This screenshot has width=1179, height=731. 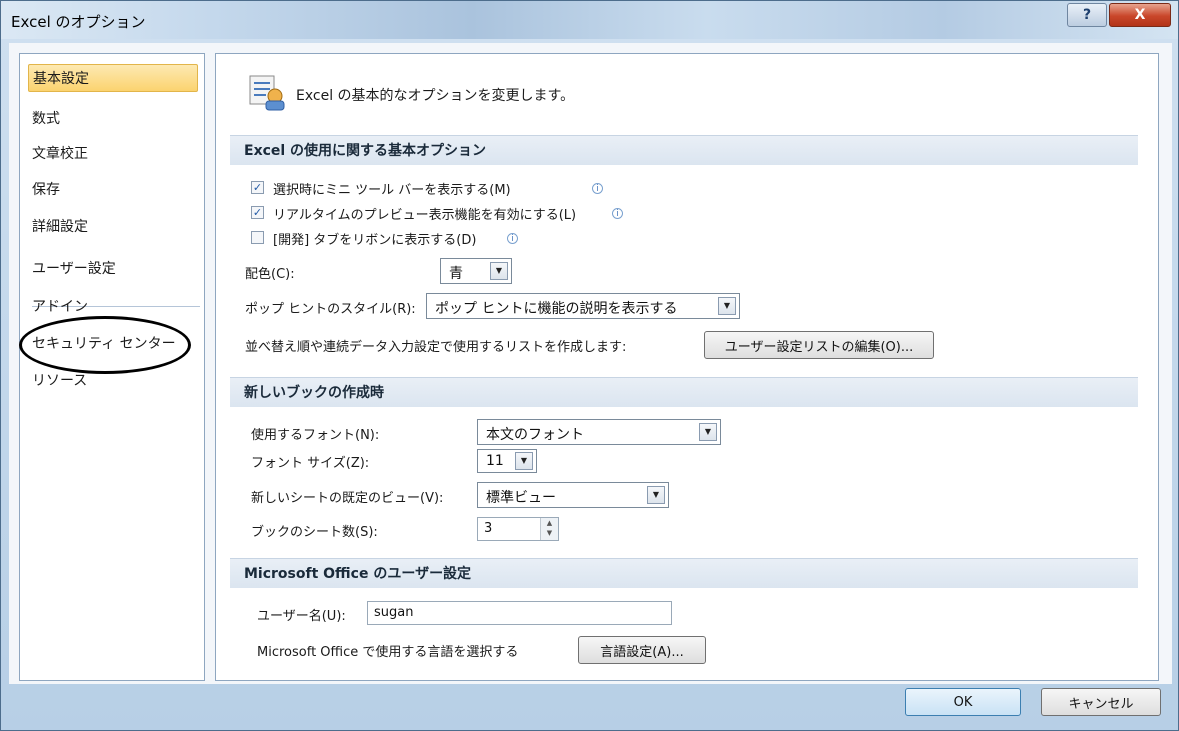 What do you see at coordinates (78, 22) in the screenshot?
I see `window-title: Excel のオプション` at bounding box center [78, 22].